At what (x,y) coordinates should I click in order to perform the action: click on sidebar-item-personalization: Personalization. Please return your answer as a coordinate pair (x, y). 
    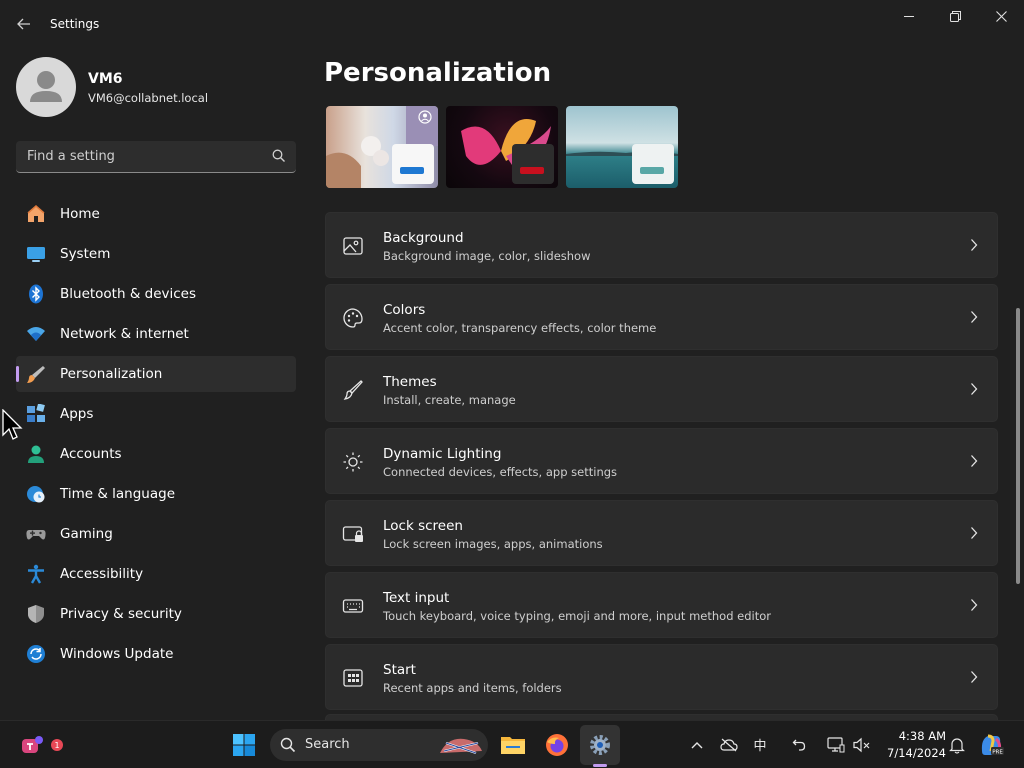
    Looking at the image, I should click on (156, 374).